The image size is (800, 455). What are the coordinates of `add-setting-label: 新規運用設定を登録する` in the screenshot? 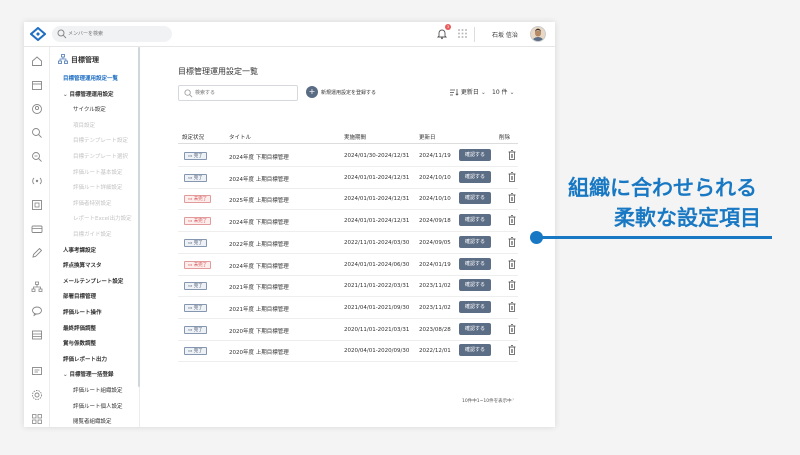 It's located at (348, 92).